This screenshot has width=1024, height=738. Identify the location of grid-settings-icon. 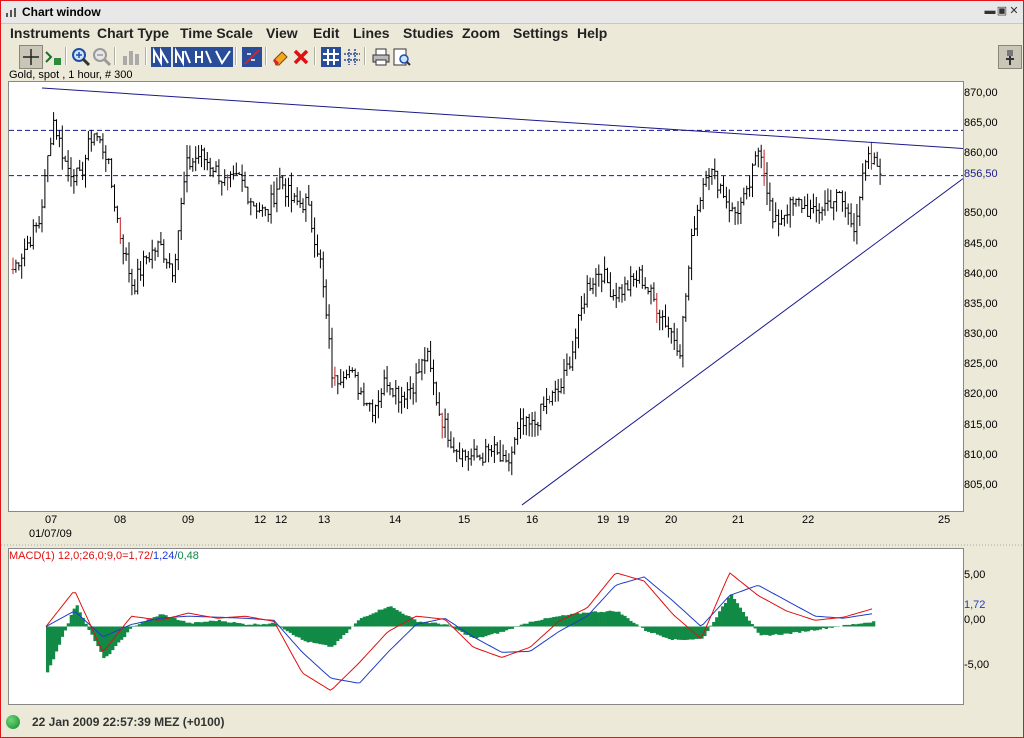
(352, 57).